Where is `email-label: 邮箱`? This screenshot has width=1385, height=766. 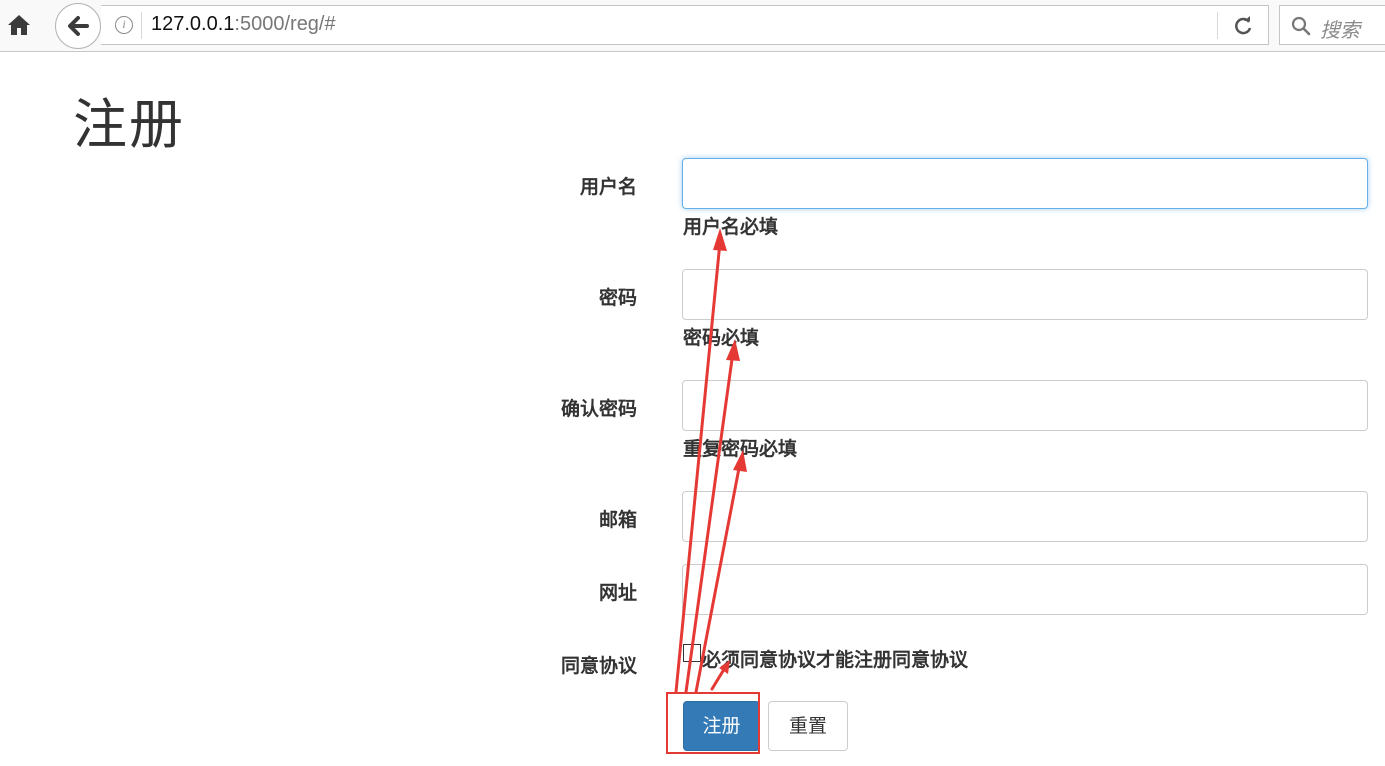
email-label: 邮箱 is located at coordinates (617, 520).